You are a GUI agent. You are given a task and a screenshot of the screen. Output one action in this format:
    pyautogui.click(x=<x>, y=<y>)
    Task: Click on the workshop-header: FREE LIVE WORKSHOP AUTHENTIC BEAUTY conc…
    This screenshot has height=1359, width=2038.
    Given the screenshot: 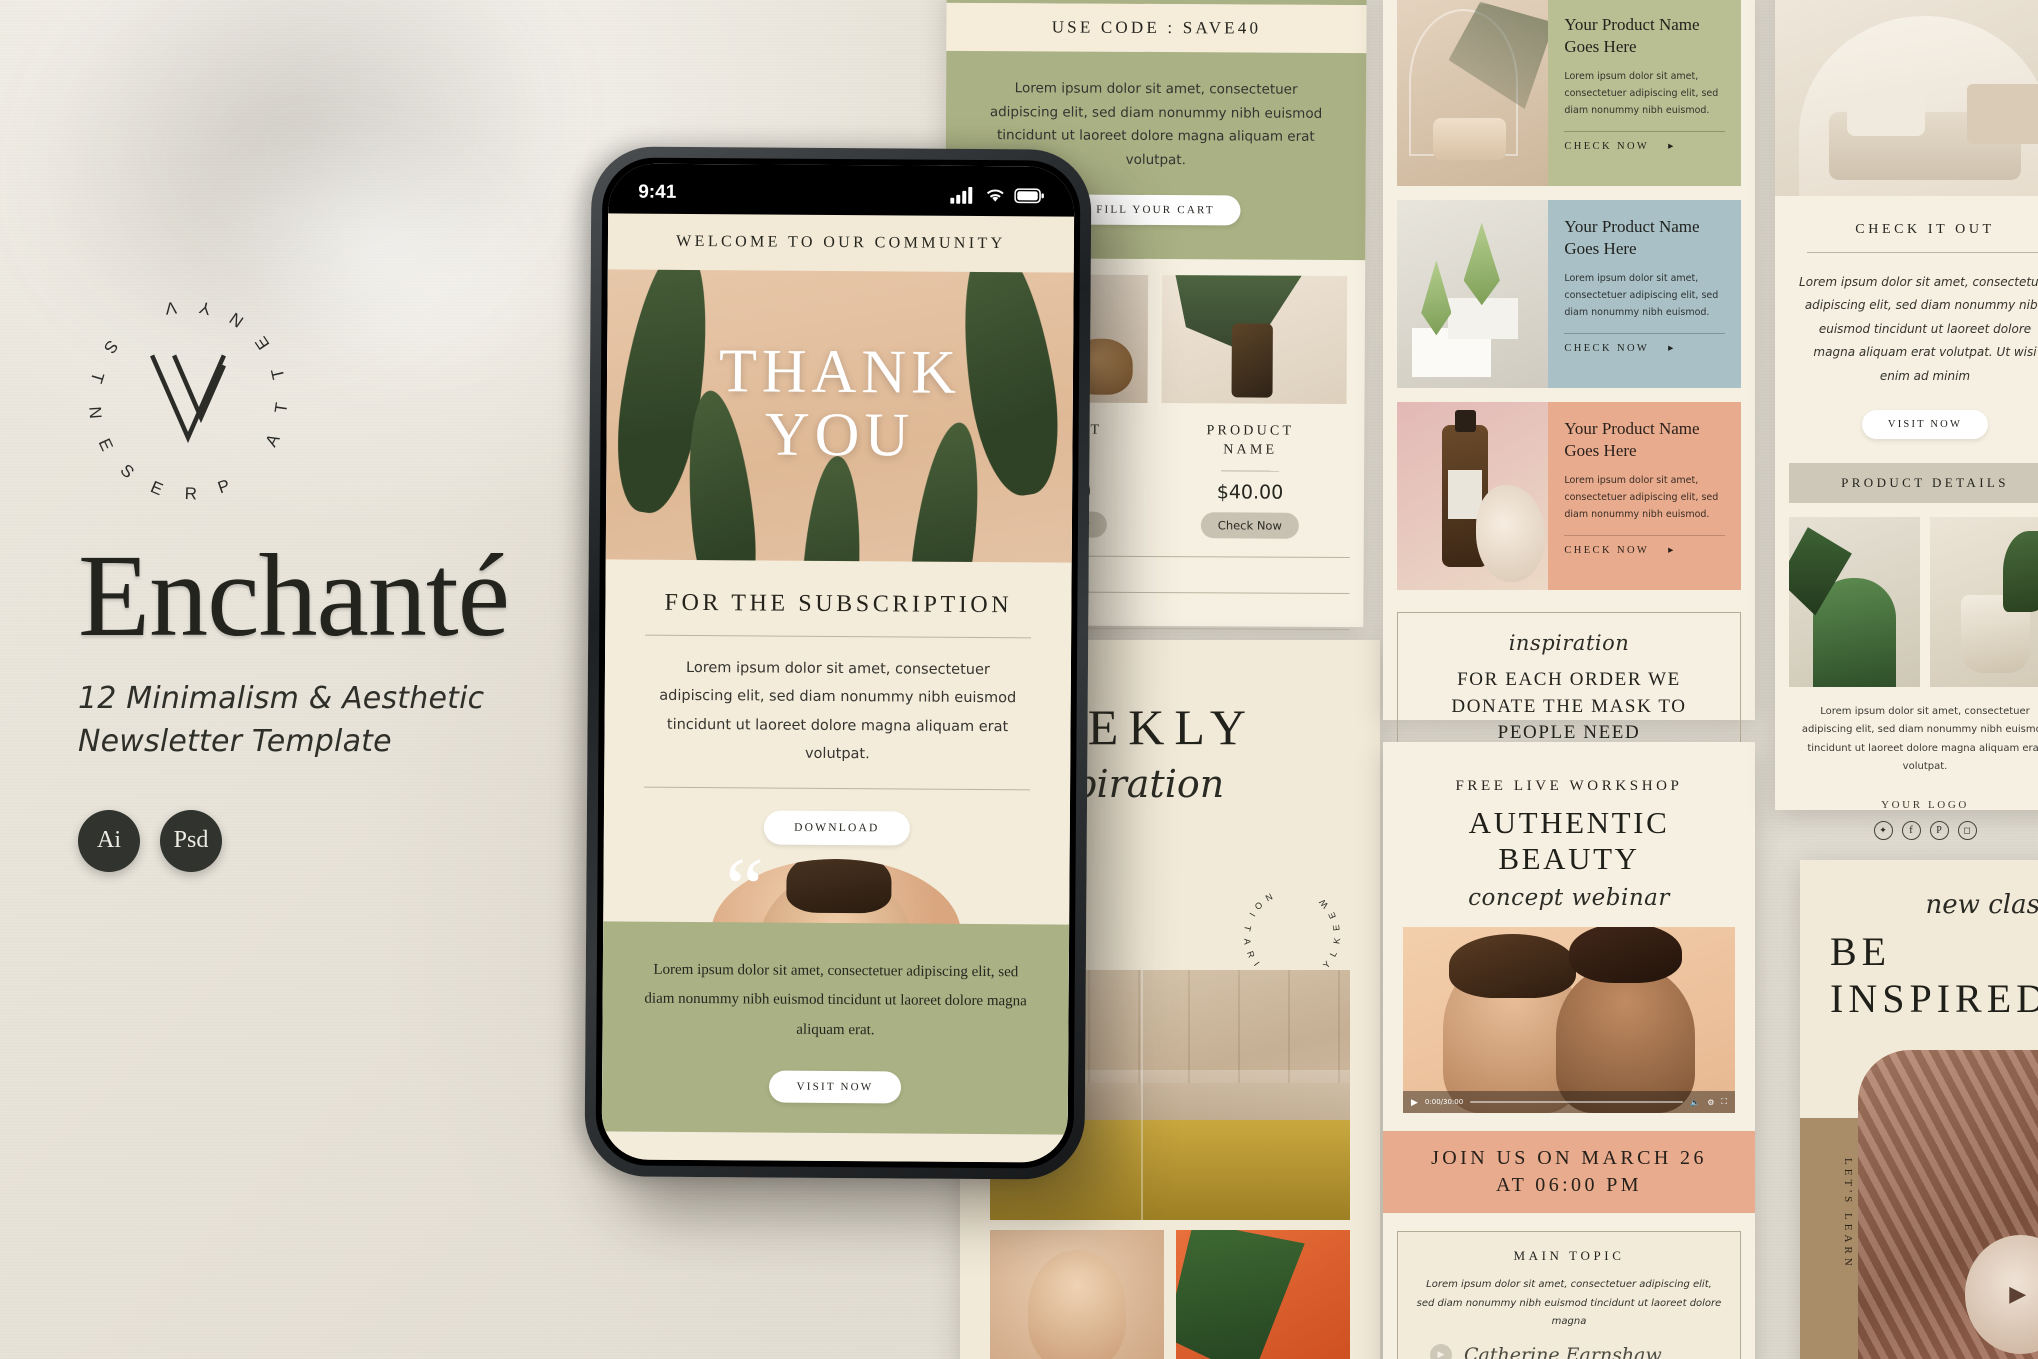 What is the action you would take?
    pyautogui.click(x=1569, y=826)
    